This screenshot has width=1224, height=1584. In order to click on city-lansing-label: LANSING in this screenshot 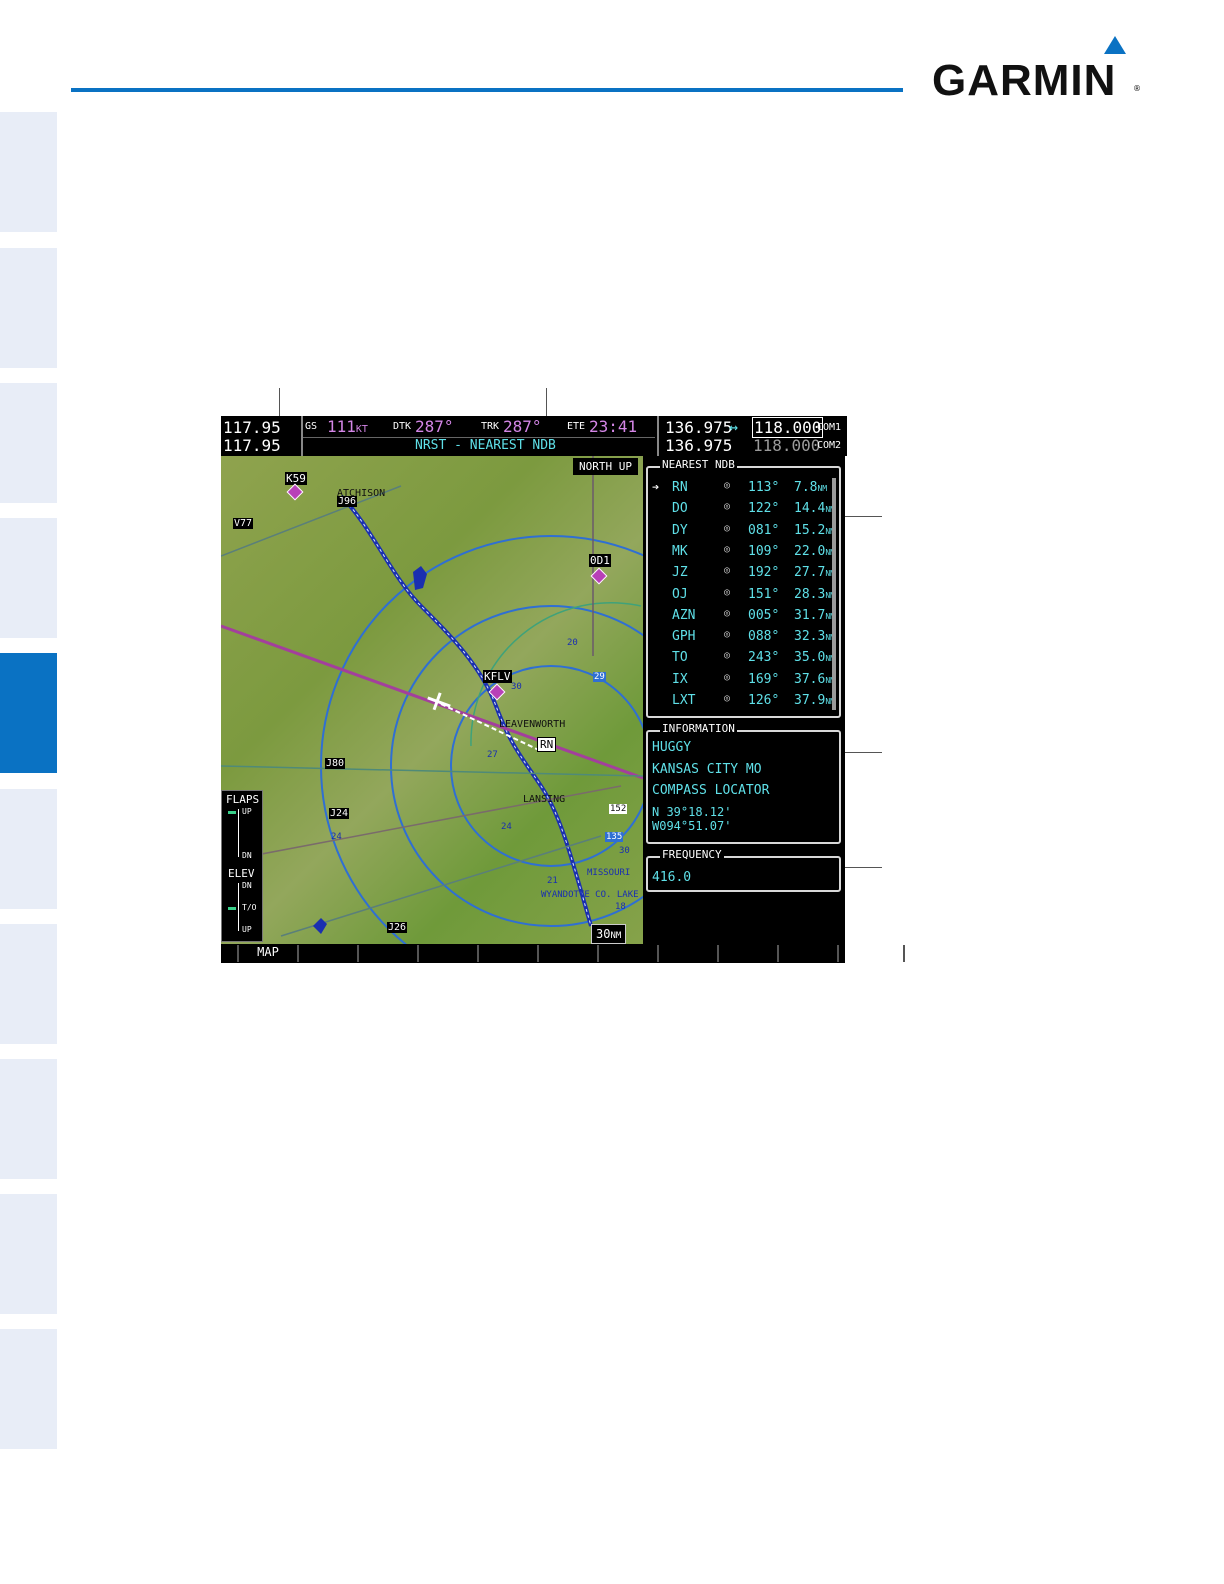, I will do `click(544, 799)`.